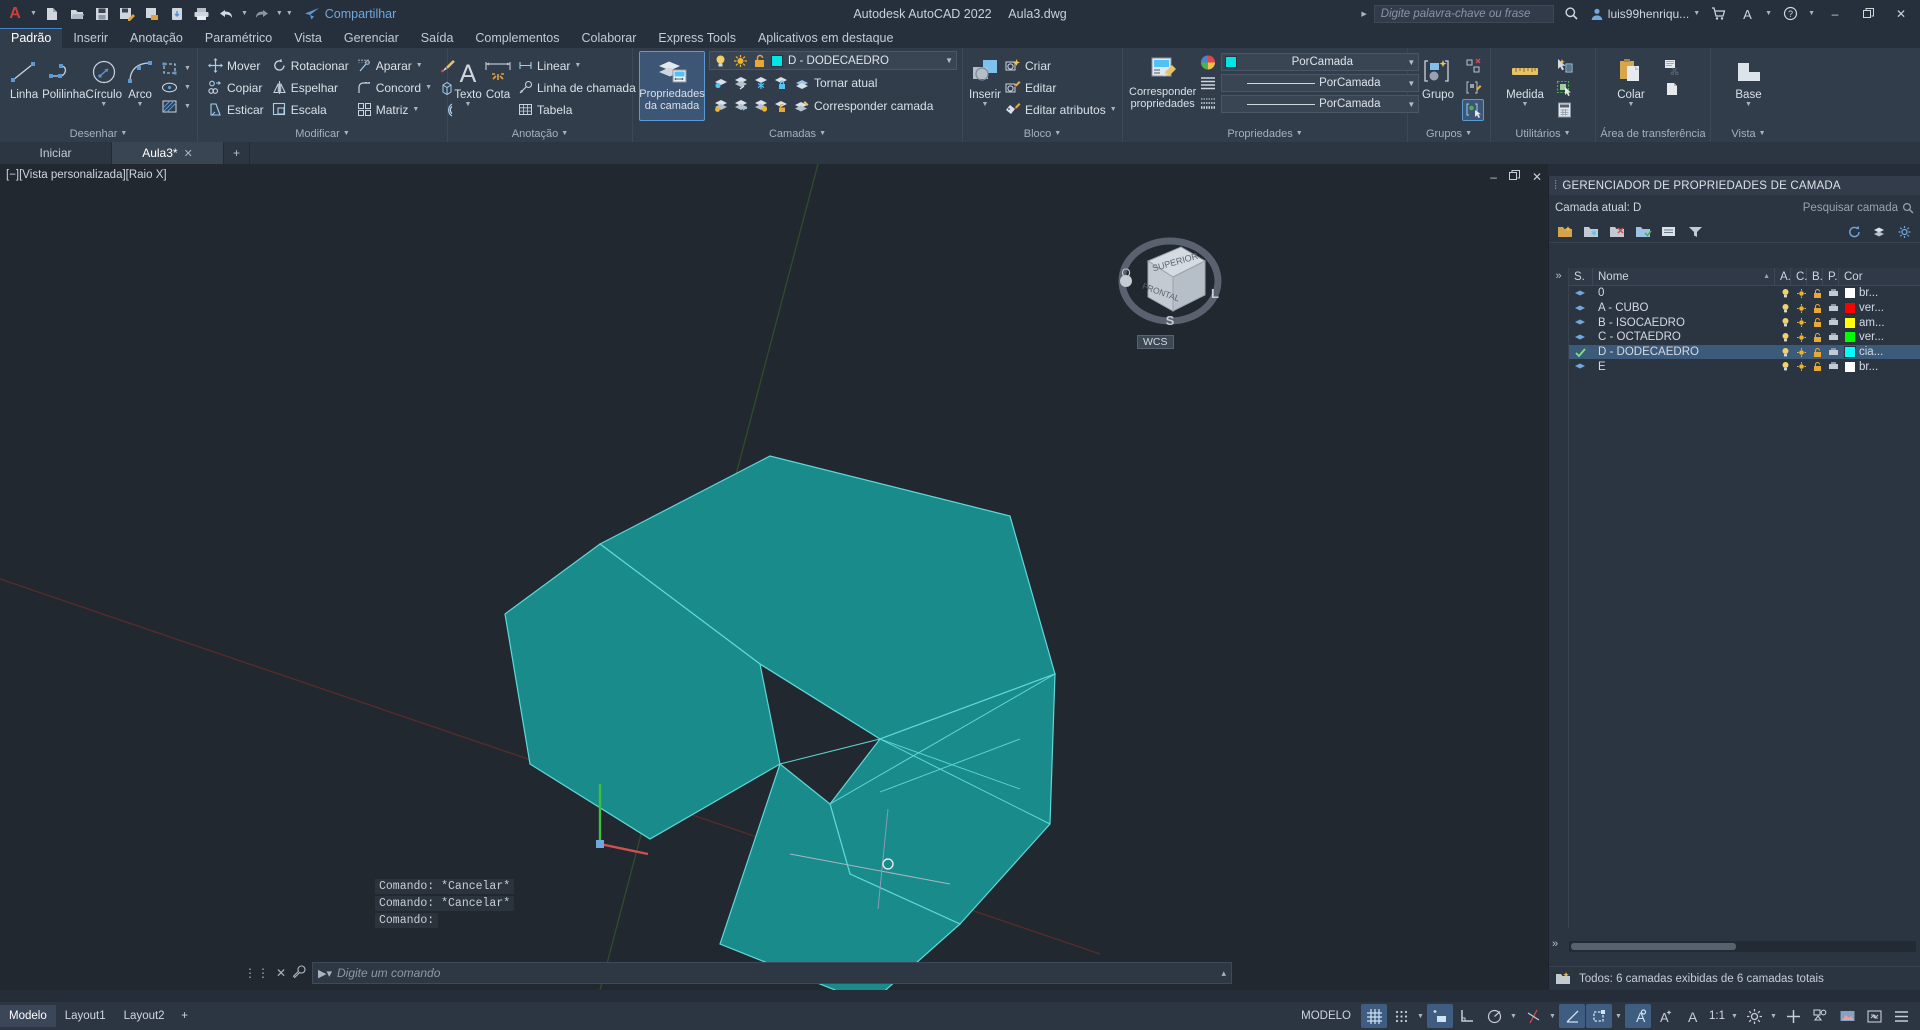 This screenshot has height=1030, width=1920. What do you see at coordinates (187, 68) in the screenshot?
I see `rectangle-dropdown-icon: ▼` at bounding box center [187, 68].